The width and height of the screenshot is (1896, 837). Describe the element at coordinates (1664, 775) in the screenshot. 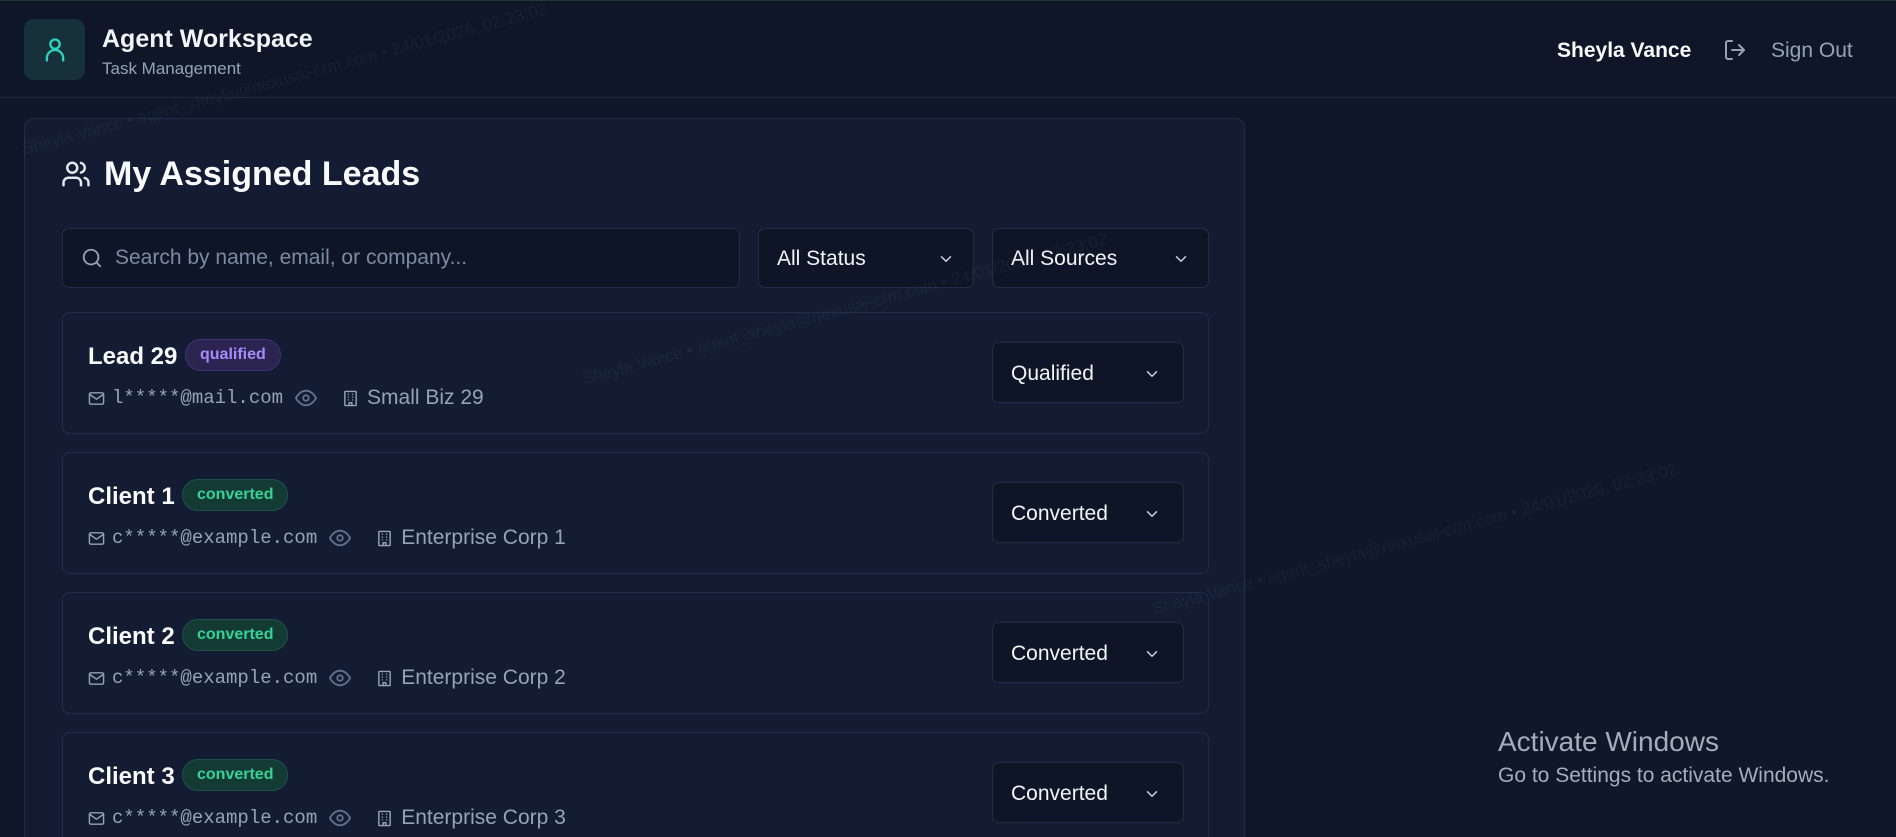

I see `activation-subtitle: Go to Settings to activate Windows.` at that location.